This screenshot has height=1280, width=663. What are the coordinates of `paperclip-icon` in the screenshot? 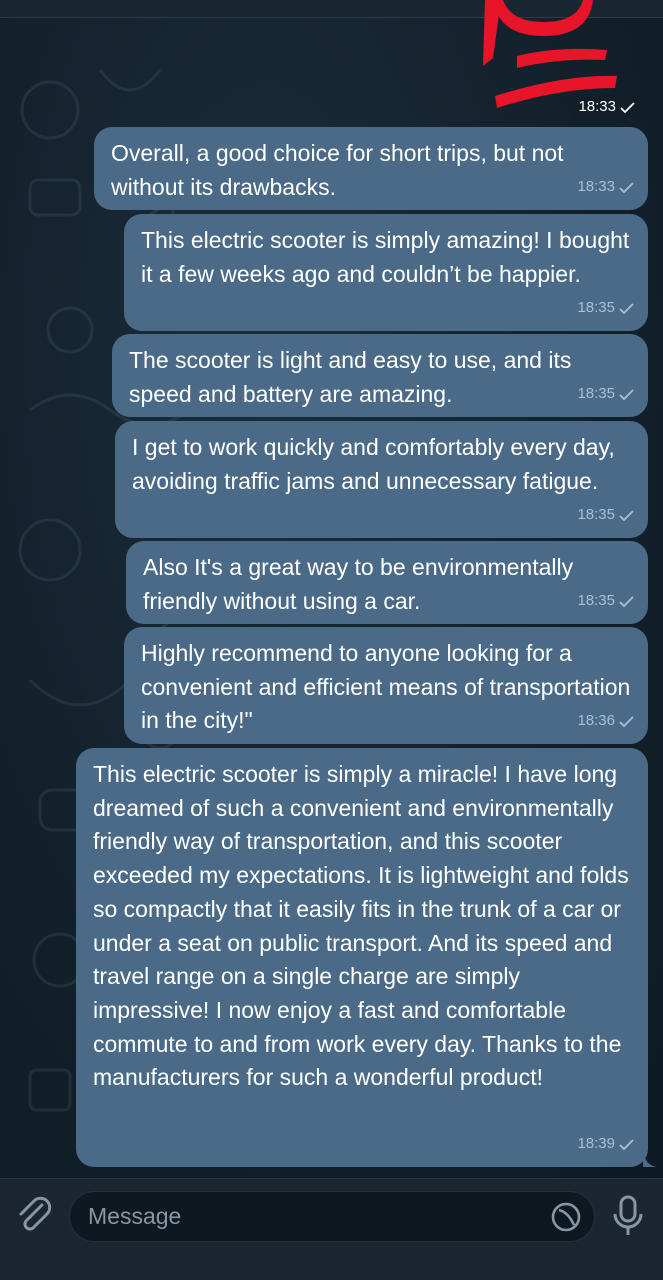 It's located at (34, 1215).